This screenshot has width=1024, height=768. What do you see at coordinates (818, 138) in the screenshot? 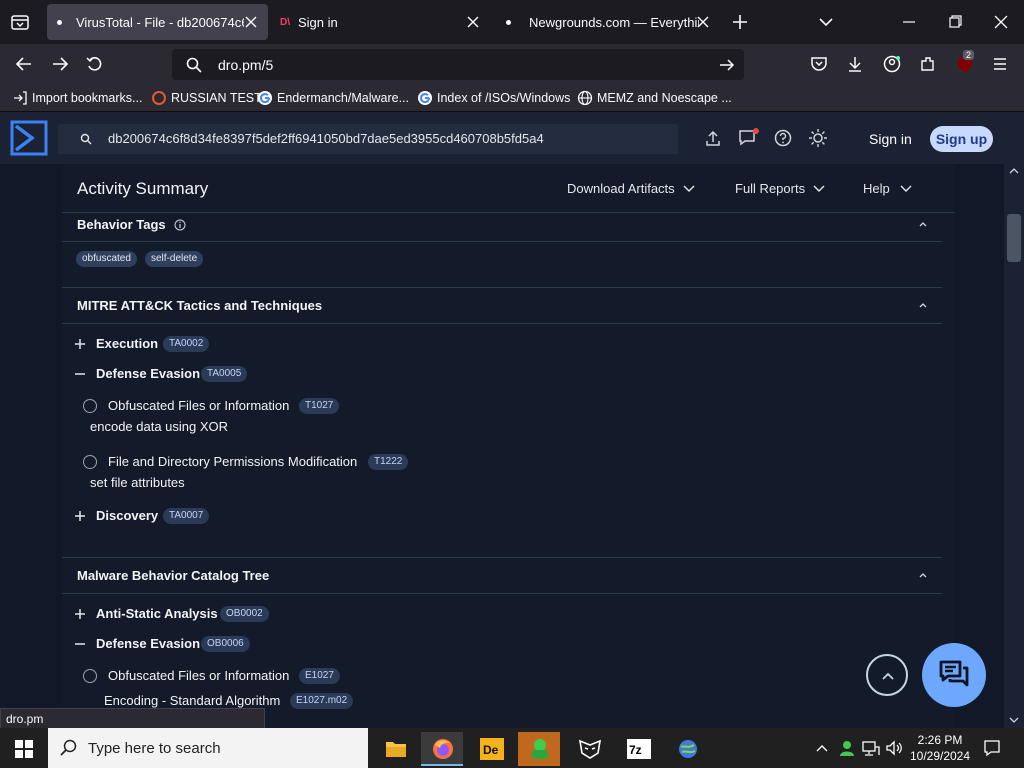
I see `theme-toggle-icon` at bounding box center [818, 138].